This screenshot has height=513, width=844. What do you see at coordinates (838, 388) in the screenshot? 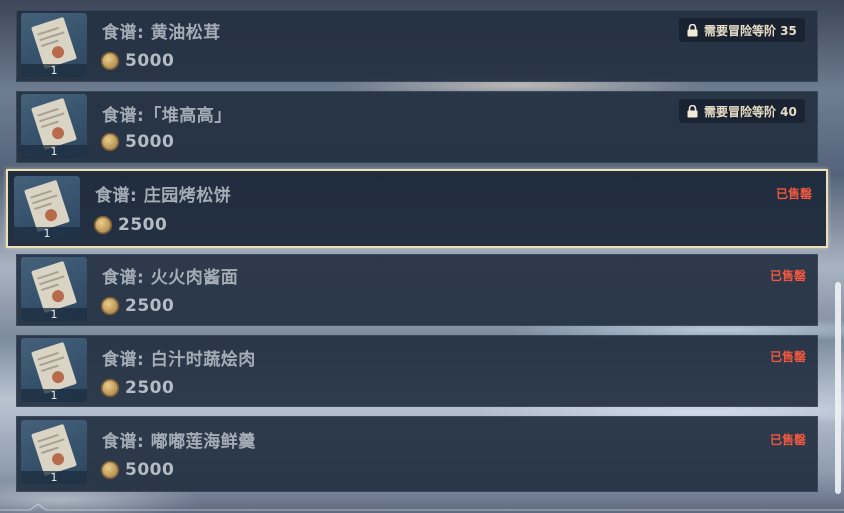
I see `list-scrollbar` at bounding box center [838, 388].